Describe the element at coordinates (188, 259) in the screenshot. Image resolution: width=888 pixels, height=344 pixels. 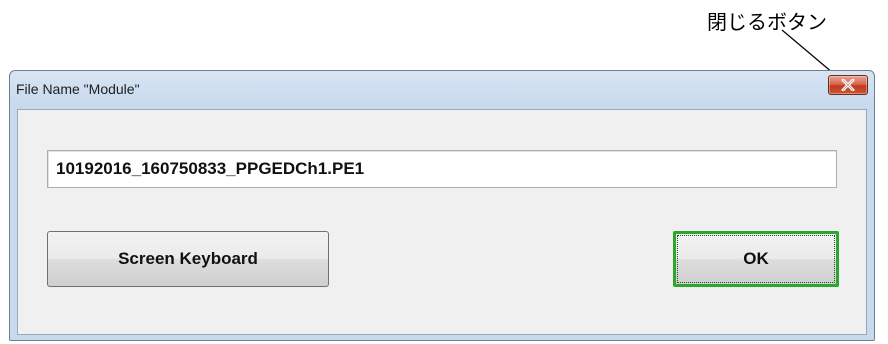
I see `screen-keyboard-button: Screen Keyboard` at that location.